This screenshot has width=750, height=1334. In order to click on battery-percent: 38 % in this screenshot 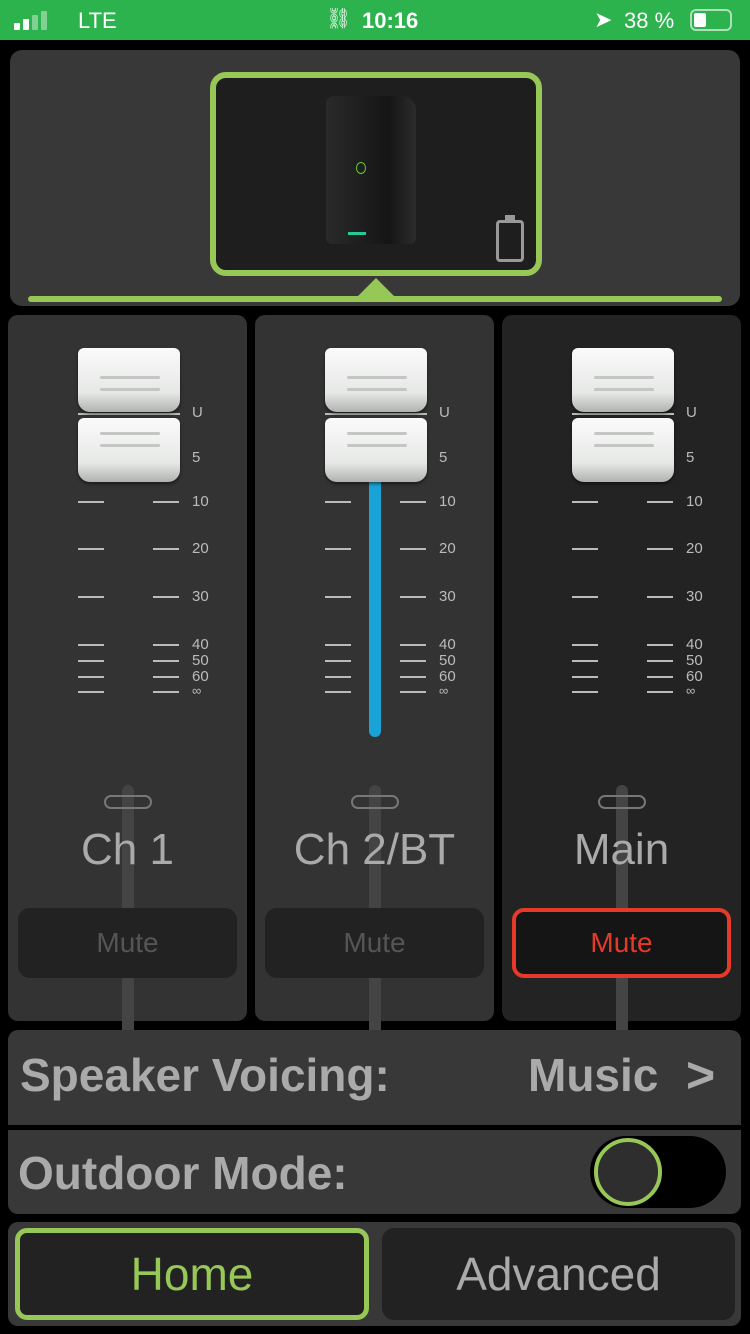, I will do `click(649, 20)`.